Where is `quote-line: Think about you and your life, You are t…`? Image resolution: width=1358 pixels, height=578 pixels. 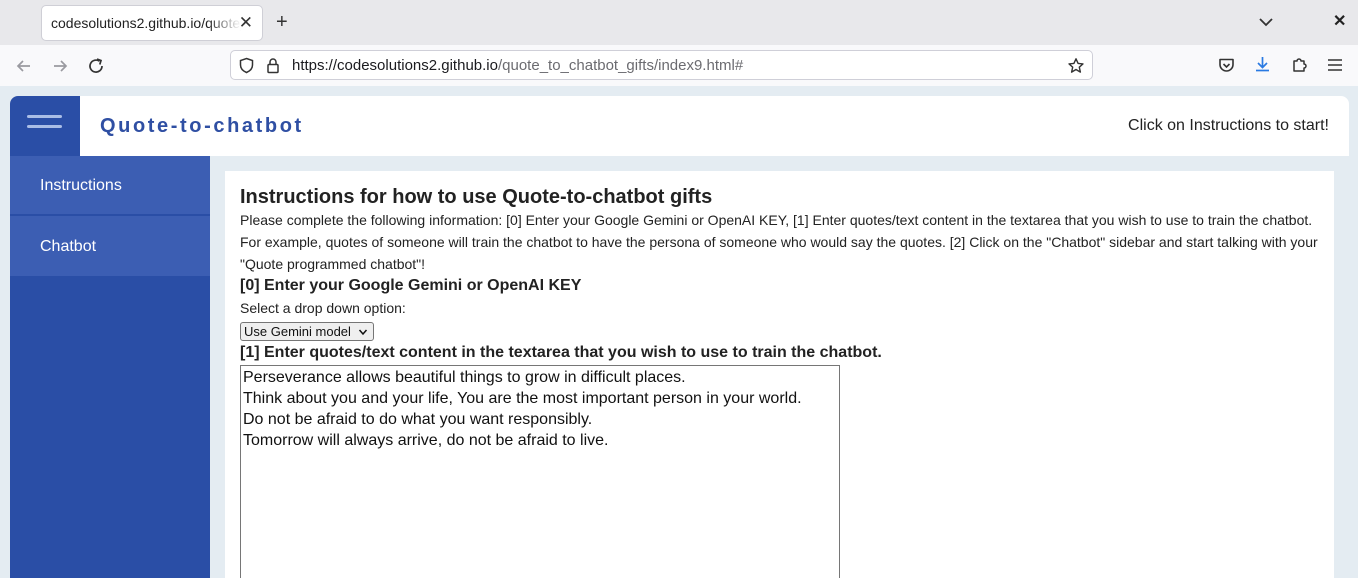 quote-line: Think about you and your life, You are t… is located at coordinates (522, 398).